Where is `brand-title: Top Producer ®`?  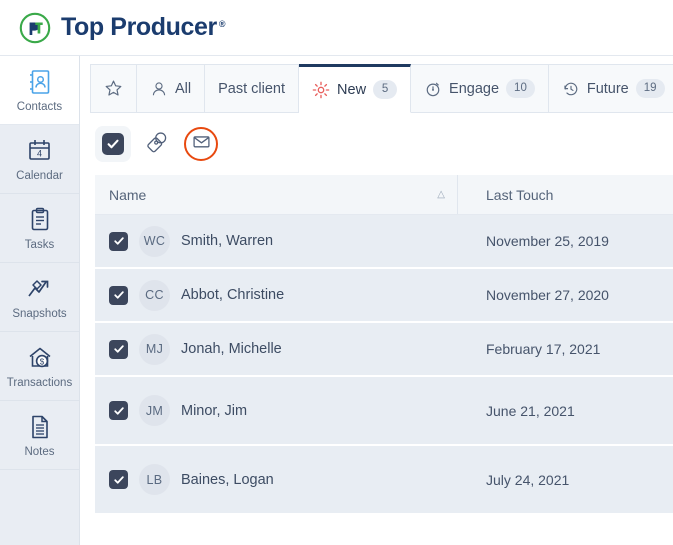 brand-title: Top Producer ® is located at coordinates (143, 27).